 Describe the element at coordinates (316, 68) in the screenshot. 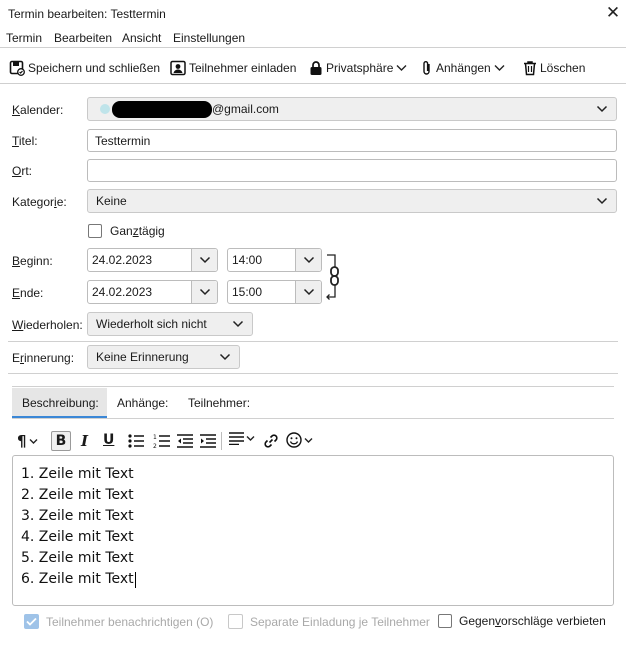

I see `lock-icon` at that location.